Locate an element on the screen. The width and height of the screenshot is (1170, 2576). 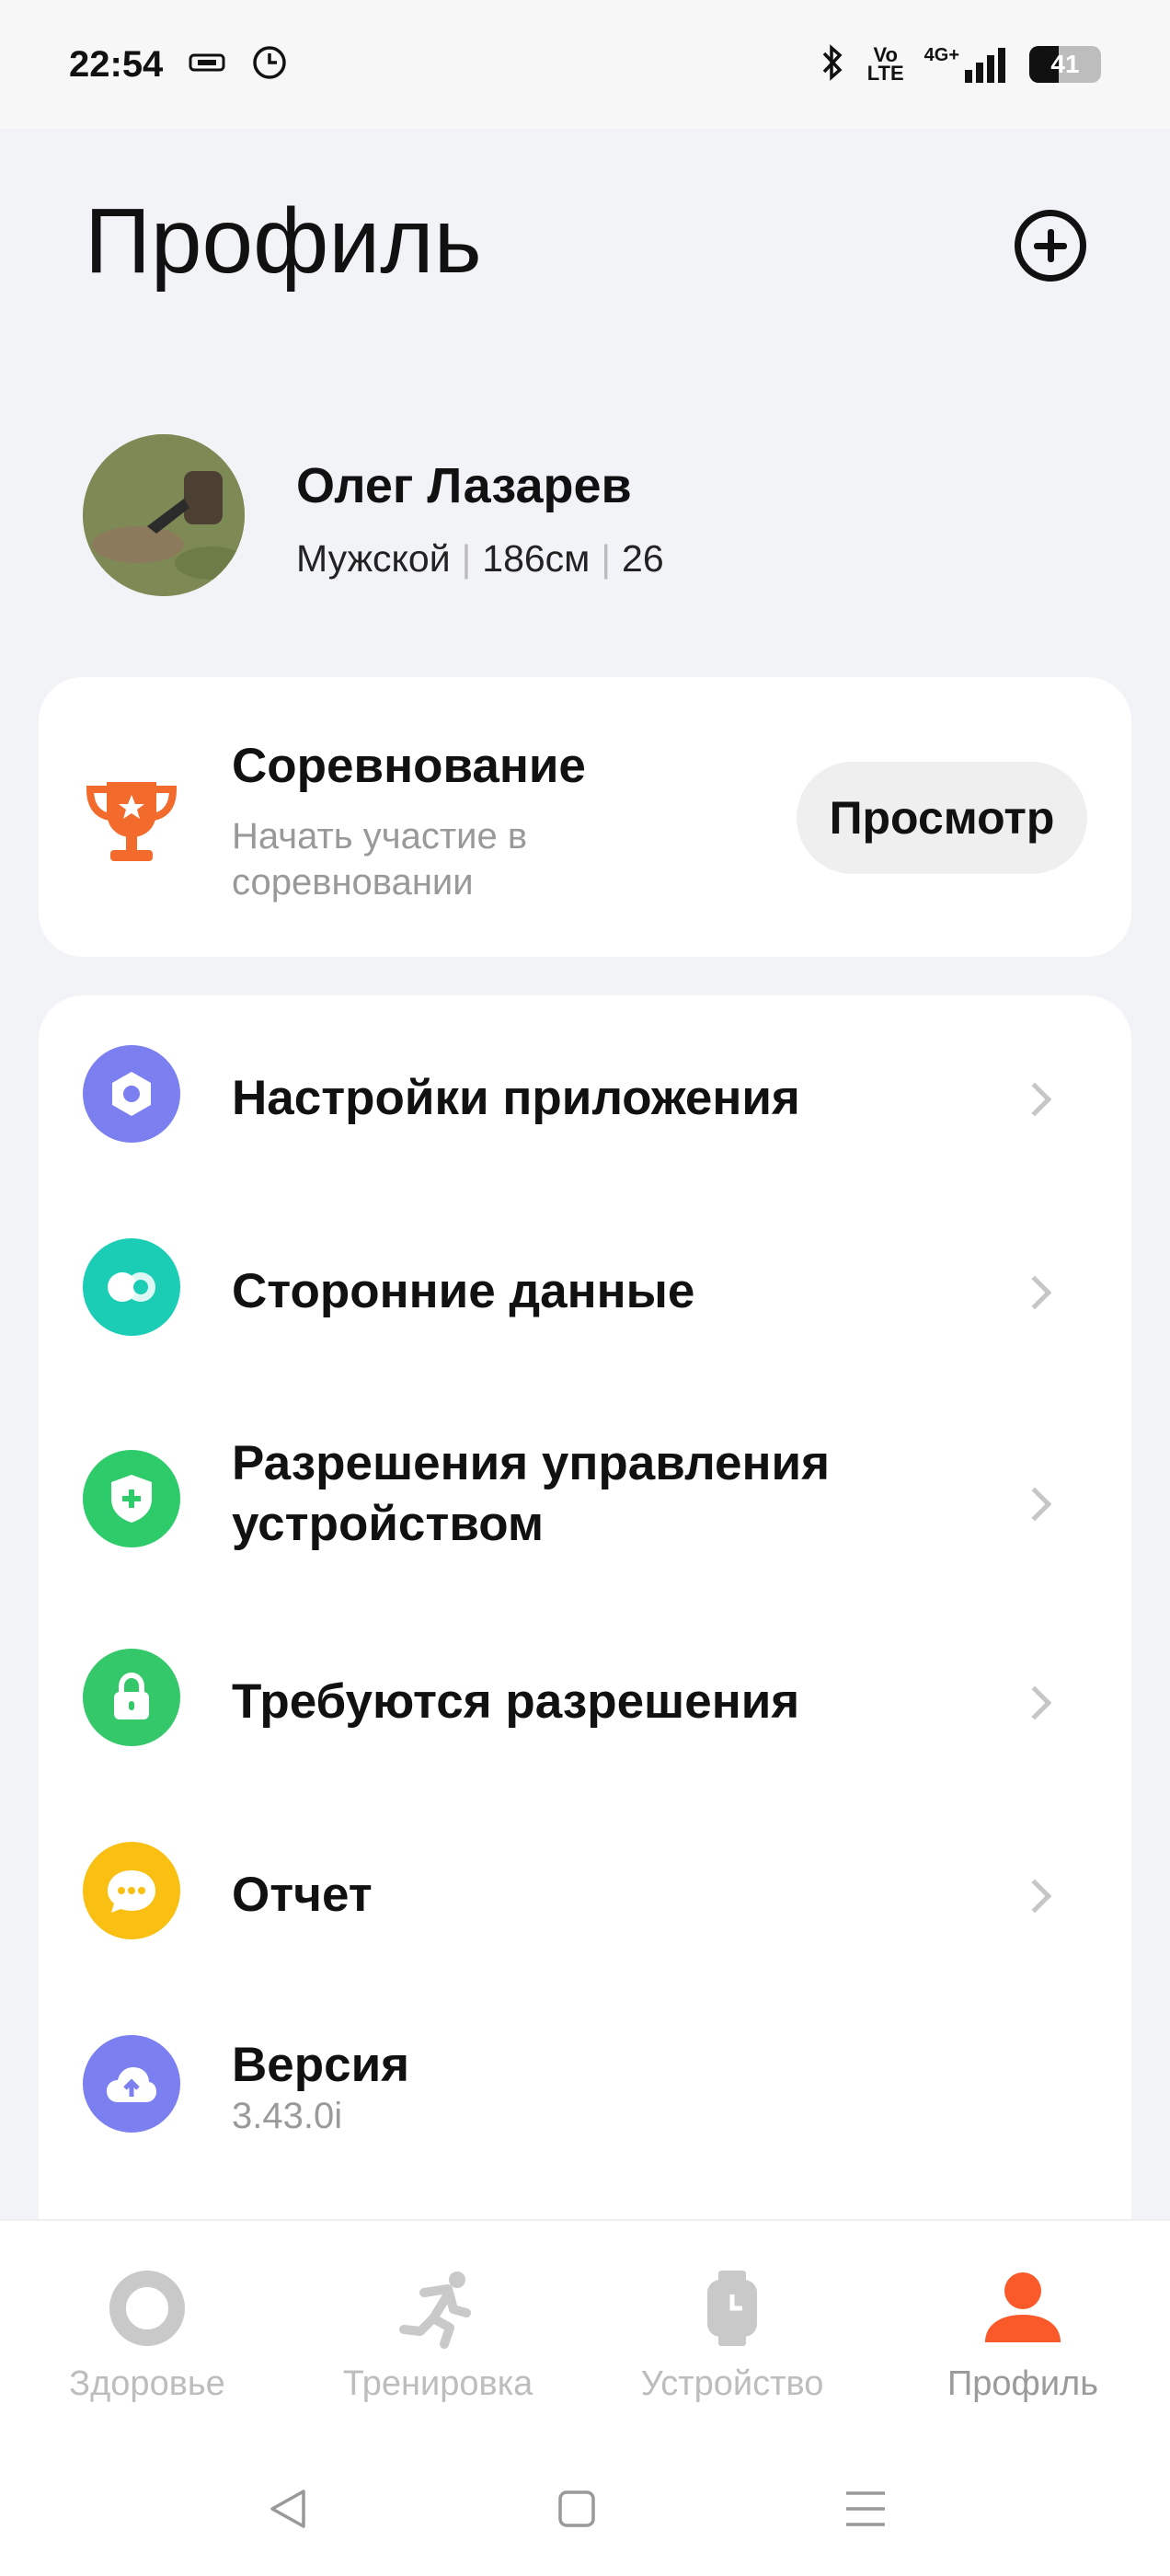
back-icon is located at coordinates (288, 2509).